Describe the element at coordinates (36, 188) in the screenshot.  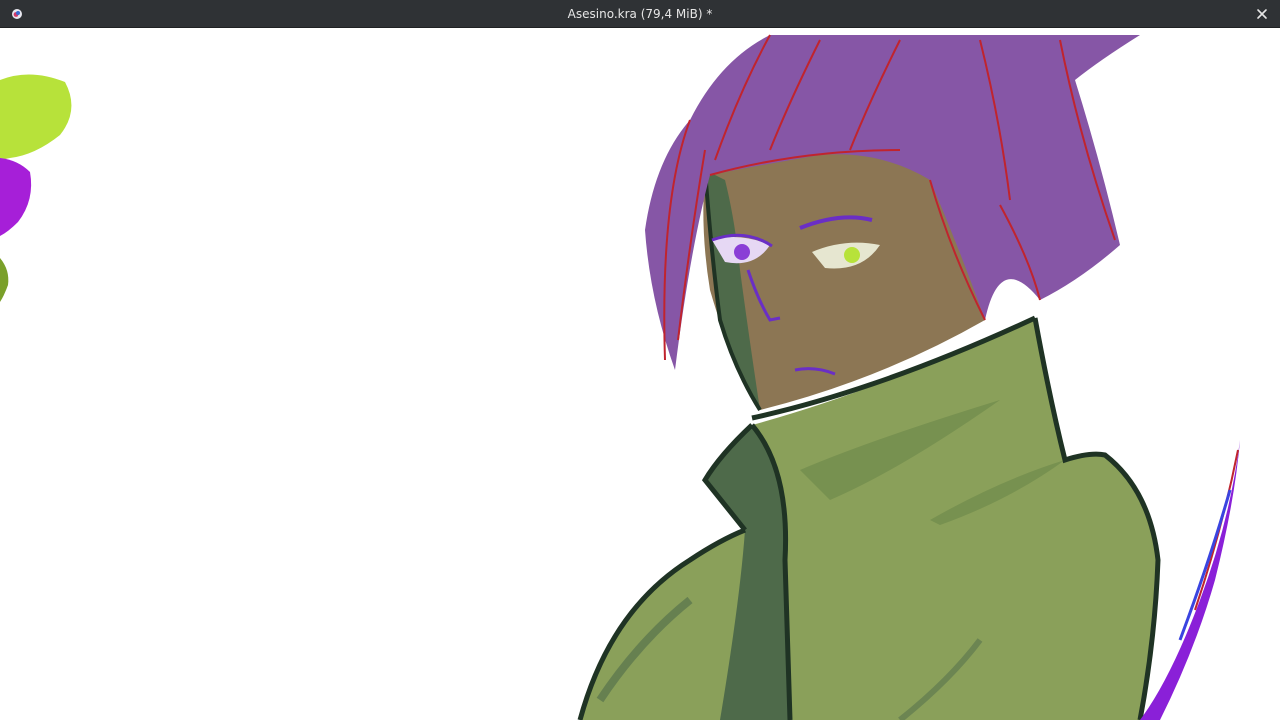
I see `color-swatches` at that location.